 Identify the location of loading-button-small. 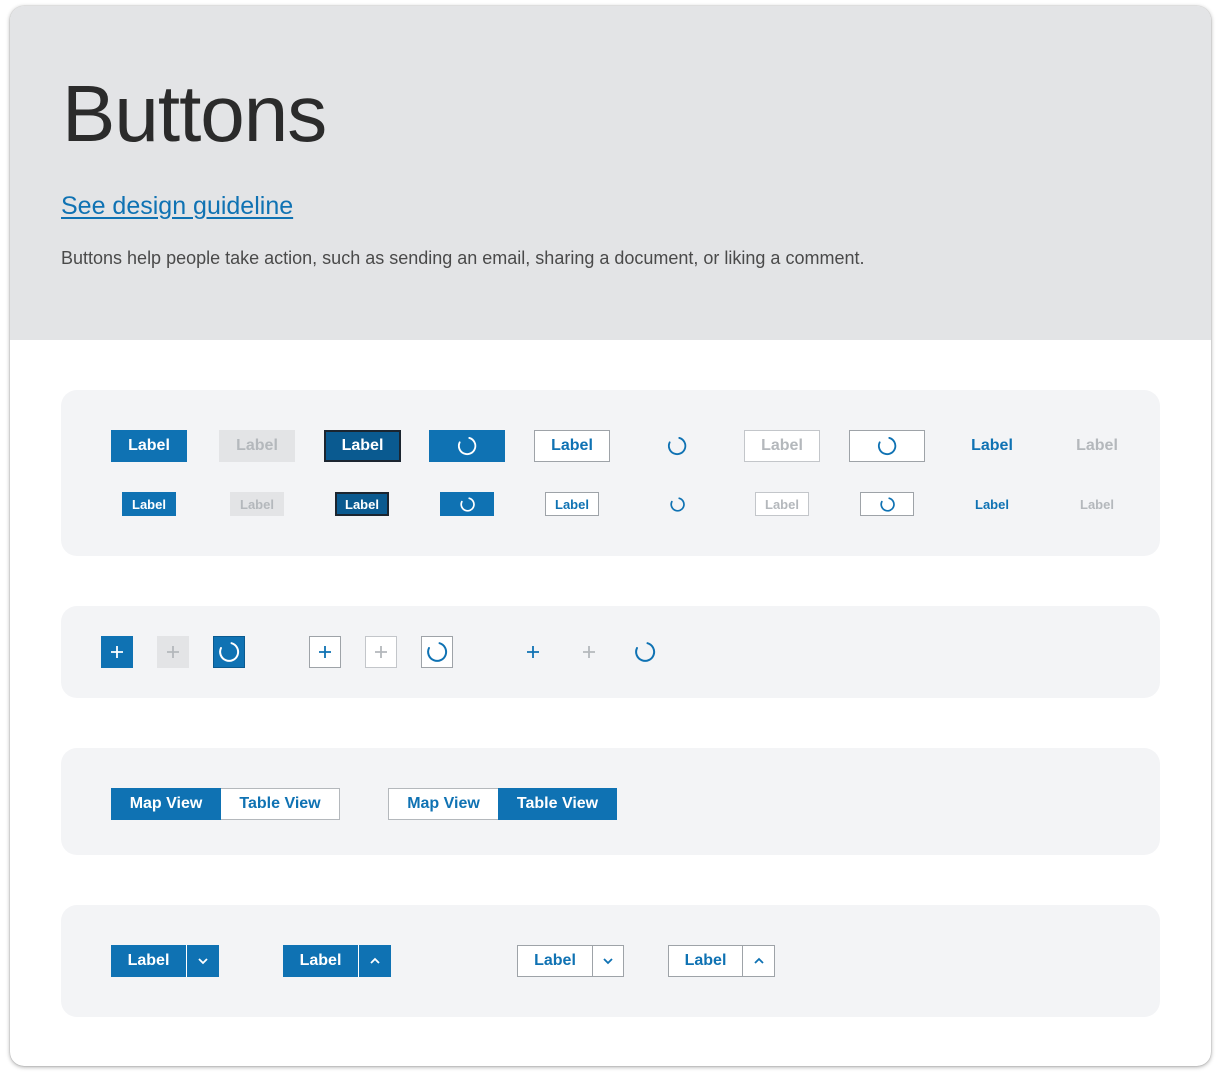
(467, 504).